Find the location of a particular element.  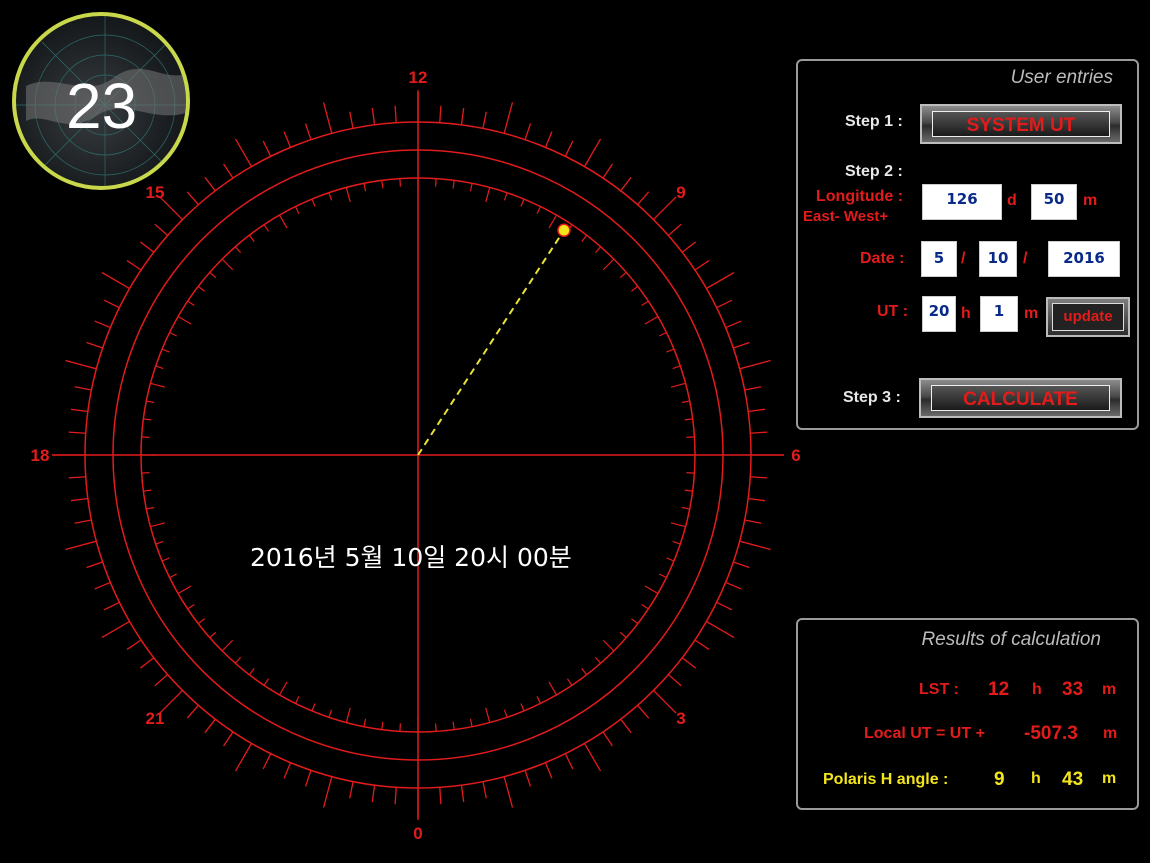

system-ut-button-label: SYSTEM UT is located at coordinates (1021, 124).